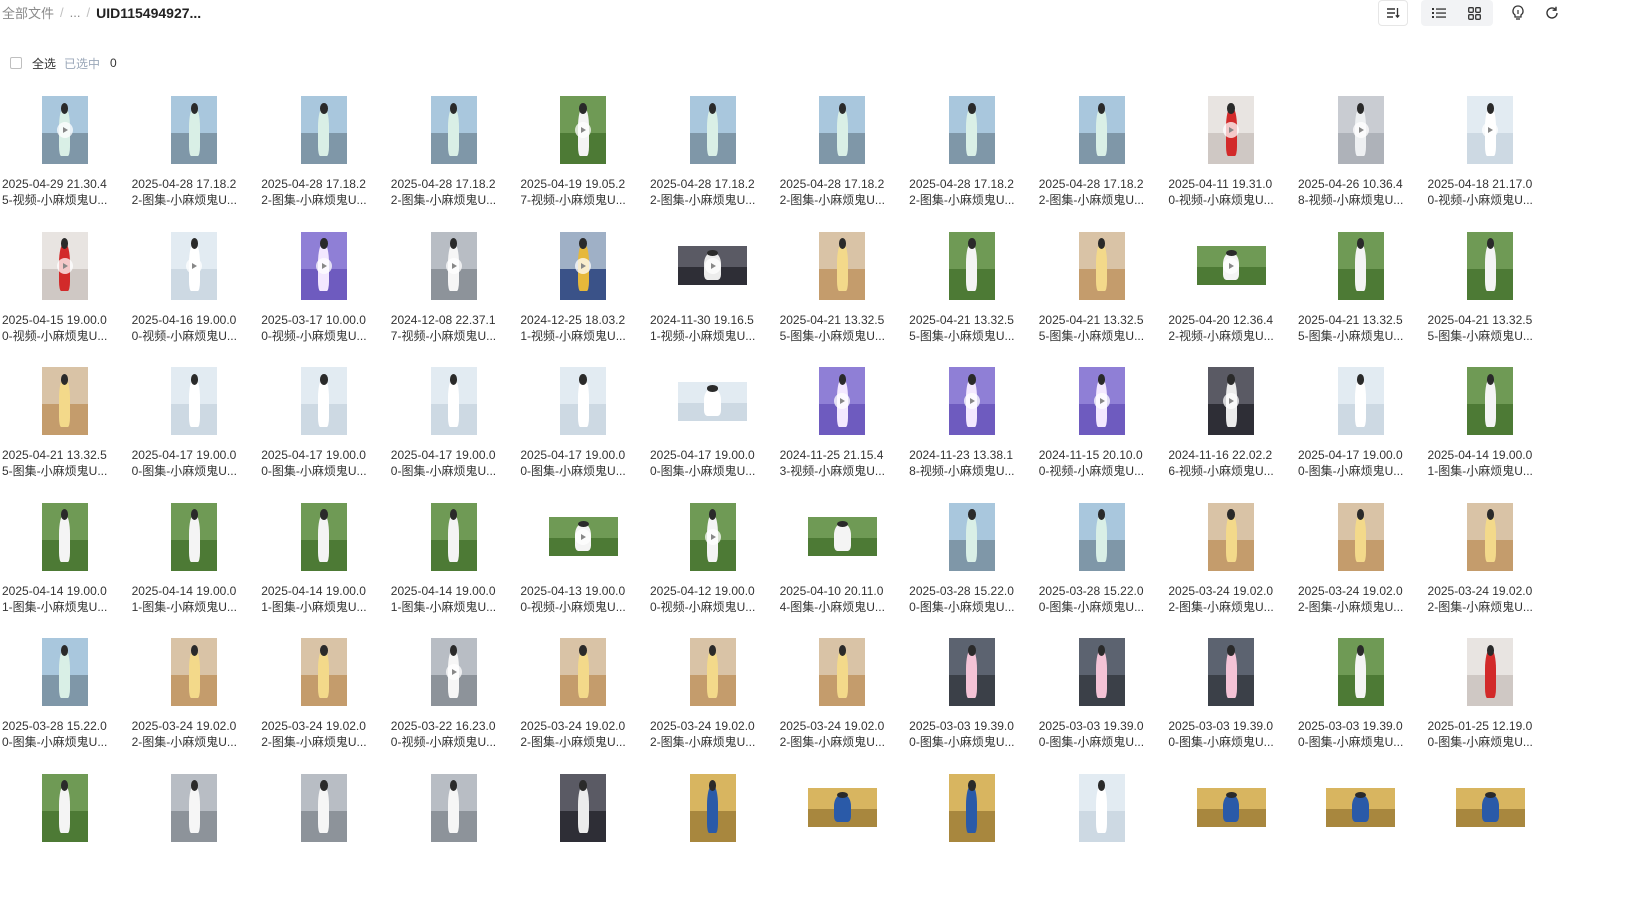 The height and width of the screenshot is (901, 1645). What do you see at coordinates (1552, 13) in the screenshot?
I see `refresh-button` at bounding box center [1552, 13].